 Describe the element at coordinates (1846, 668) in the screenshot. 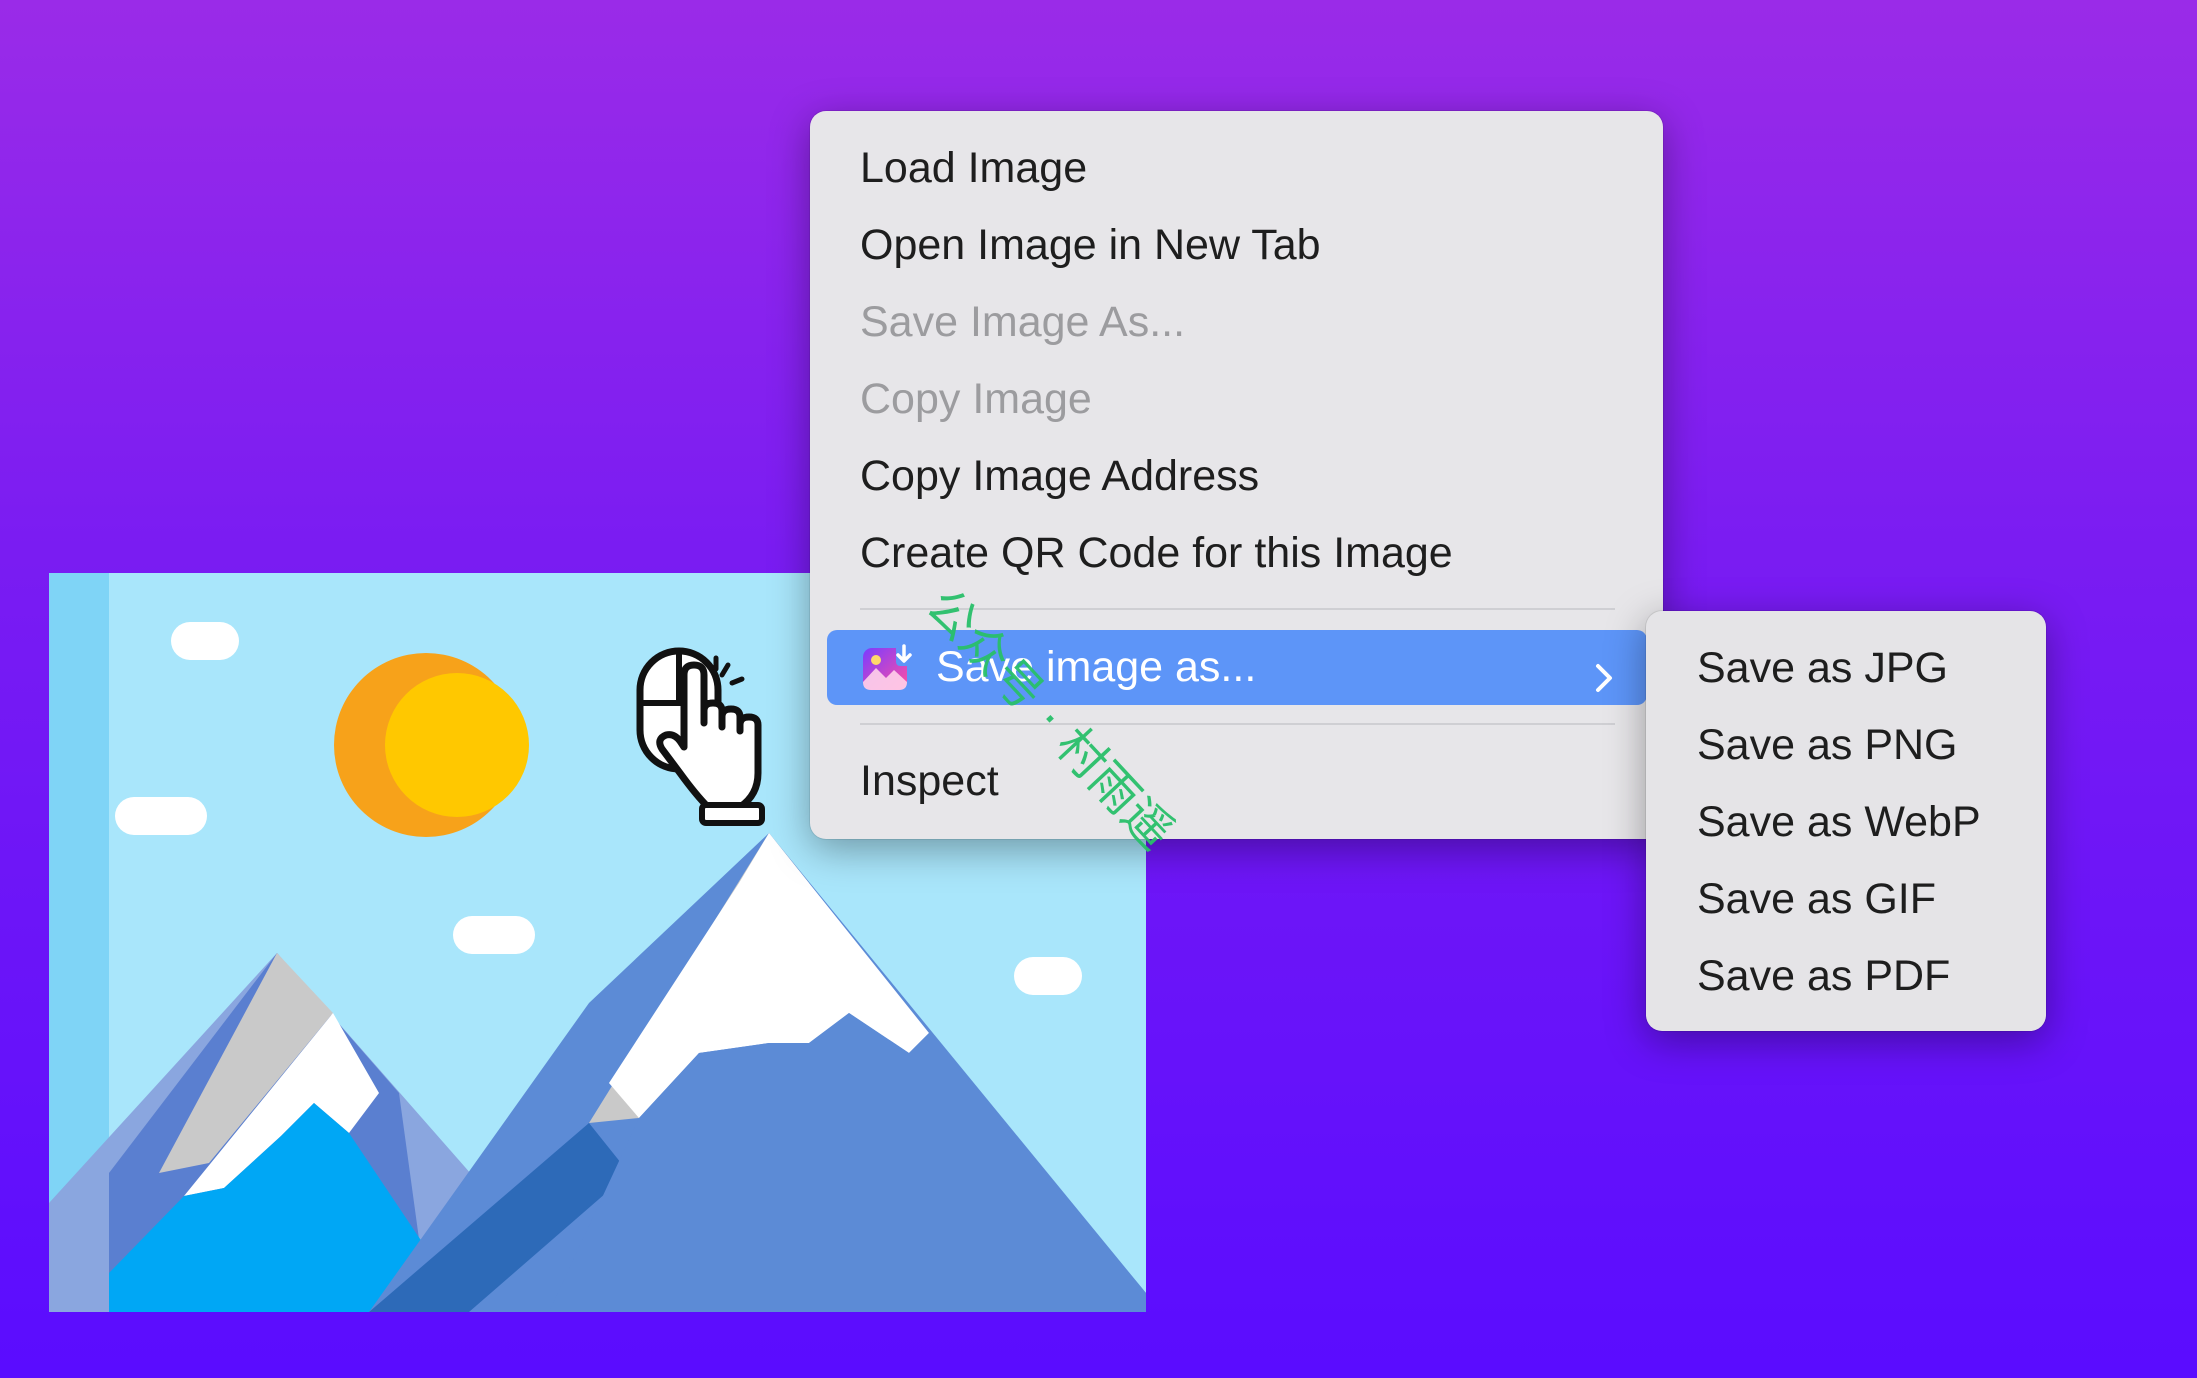

I see `submenu-item-save-jpg: Save as JPG` at that location.